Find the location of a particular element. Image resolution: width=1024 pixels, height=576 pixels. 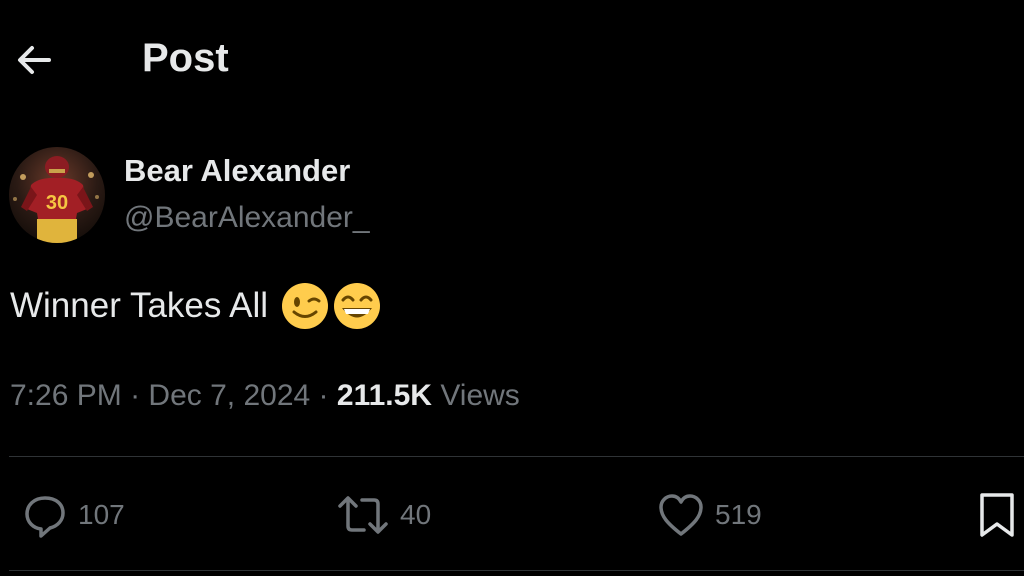

author-handle: @BearAlexander_ is located at coordinates (247, 218).